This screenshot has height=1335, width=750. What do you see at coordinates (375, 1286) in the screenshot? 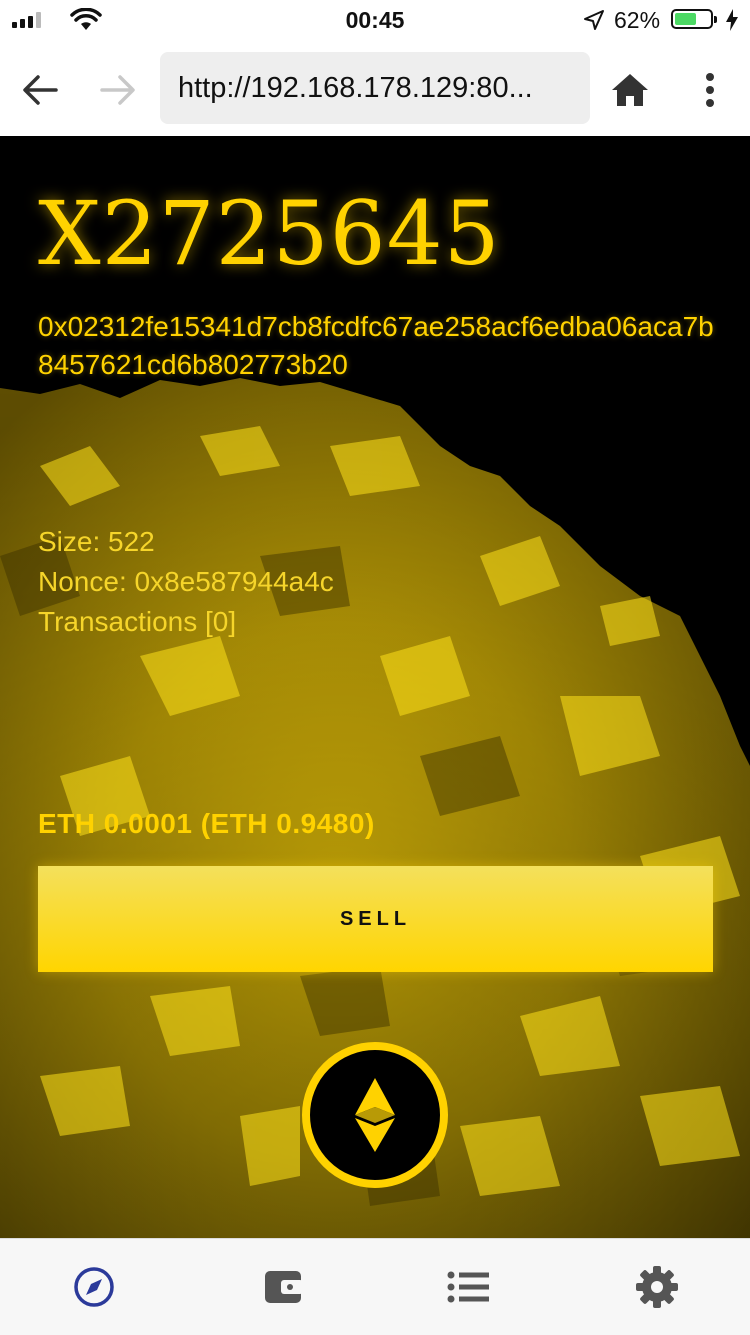
I see `bottom-navigation` at bounding box center [375, 1286].